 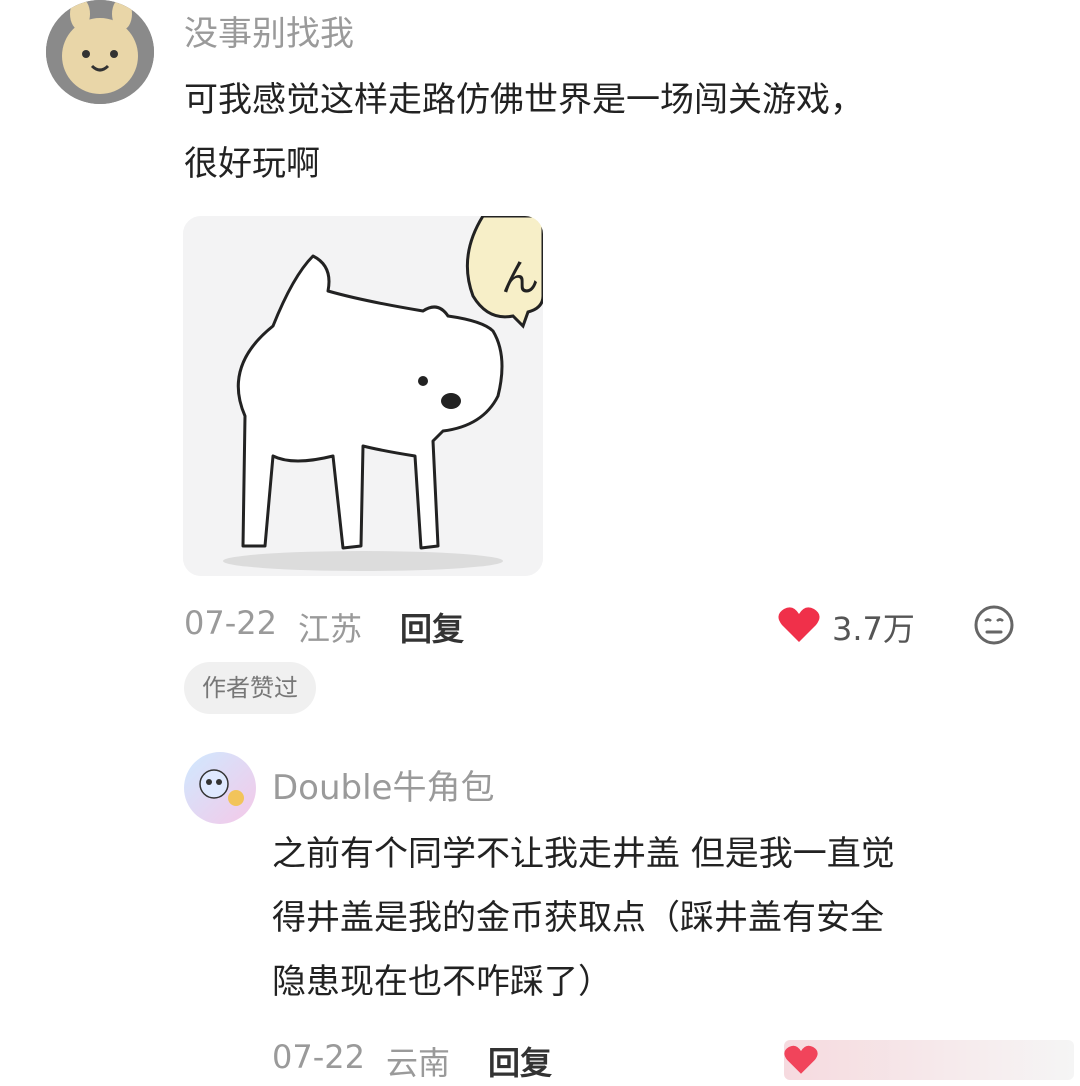 What do you see at coordinates (578, 918) in the screenshot?
I see `reply-text-line-2: 得井盖是我的金币获取点（踩井盖有安全` at bounding box center [578, 918].